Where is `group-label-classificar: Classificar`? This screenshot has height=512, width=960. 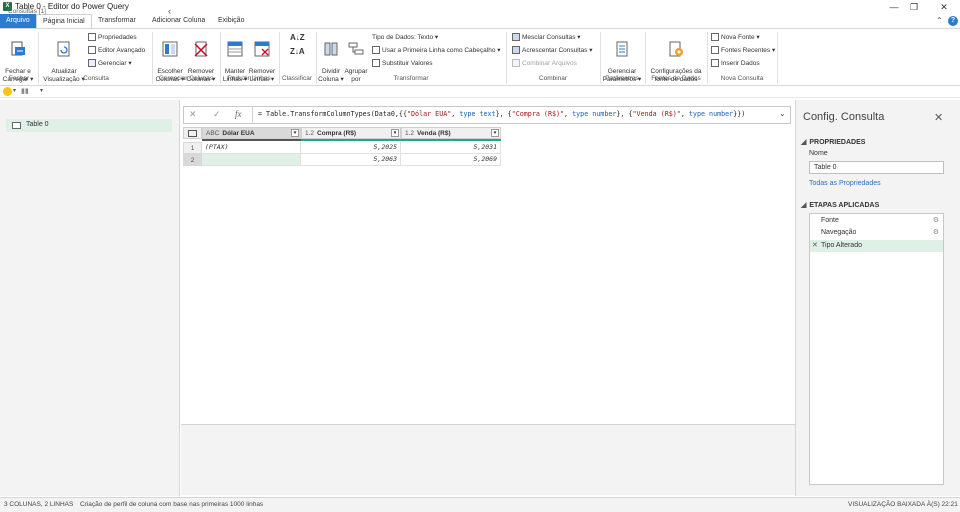 group-label-classificar: Classificar is located at coordinates (297, 78).